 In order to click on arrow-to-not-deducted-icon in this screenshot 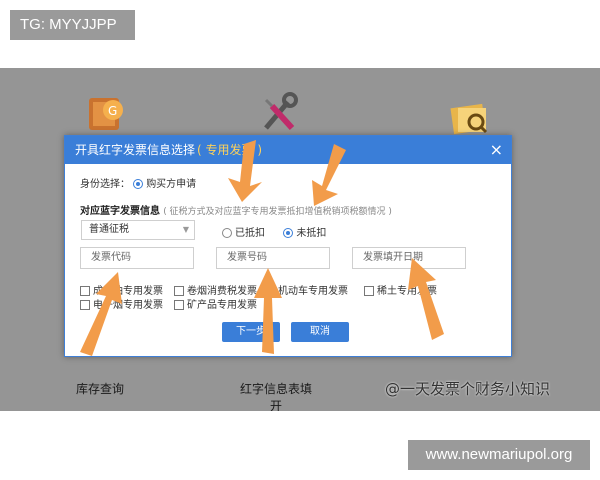, I will do `click(329, 175)`.